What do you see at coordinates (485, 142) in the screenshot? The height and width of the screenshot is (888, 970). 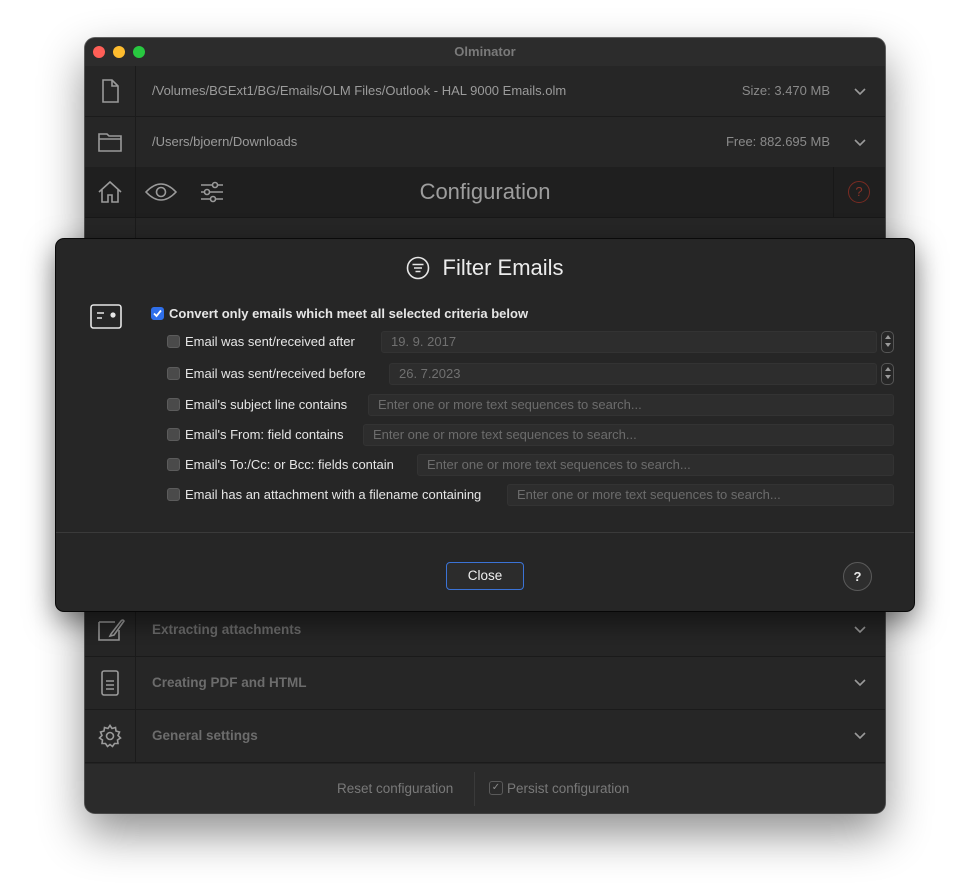 I see `destination-folder-row: /Users/bjoern/Downloads Free: 882.695 MB` at bounding box center [485, 142].